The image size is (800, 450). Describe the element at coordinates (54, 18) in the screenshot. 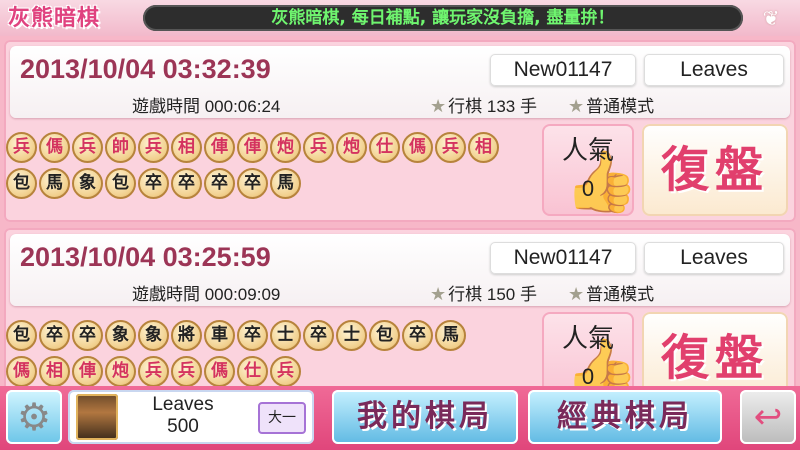

I see `app-logo: 灰熊暗棋` at that location.